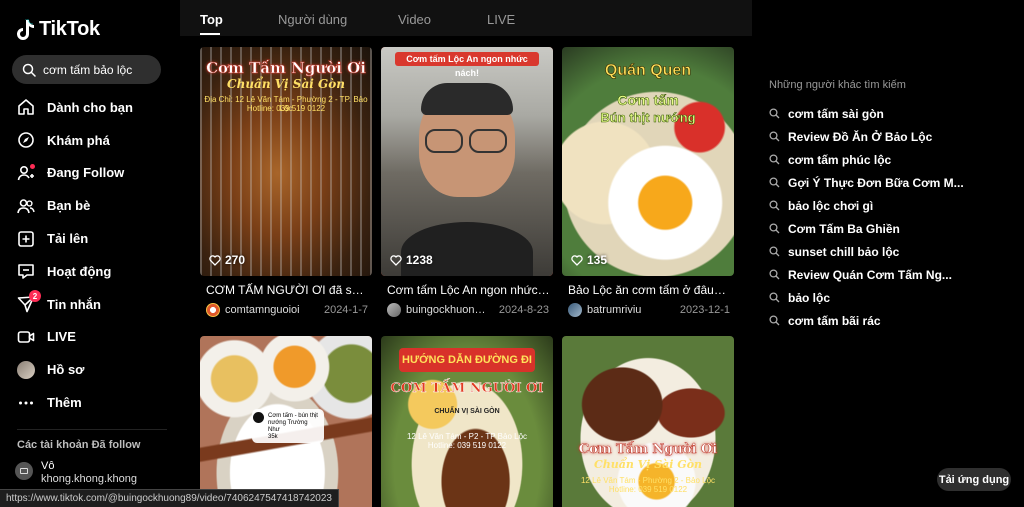 The width and height of the screenshot is (1024, 507). Describe the element at coordinates (411, 260) in the screenshot. I see `like-count: 1238` at that location.